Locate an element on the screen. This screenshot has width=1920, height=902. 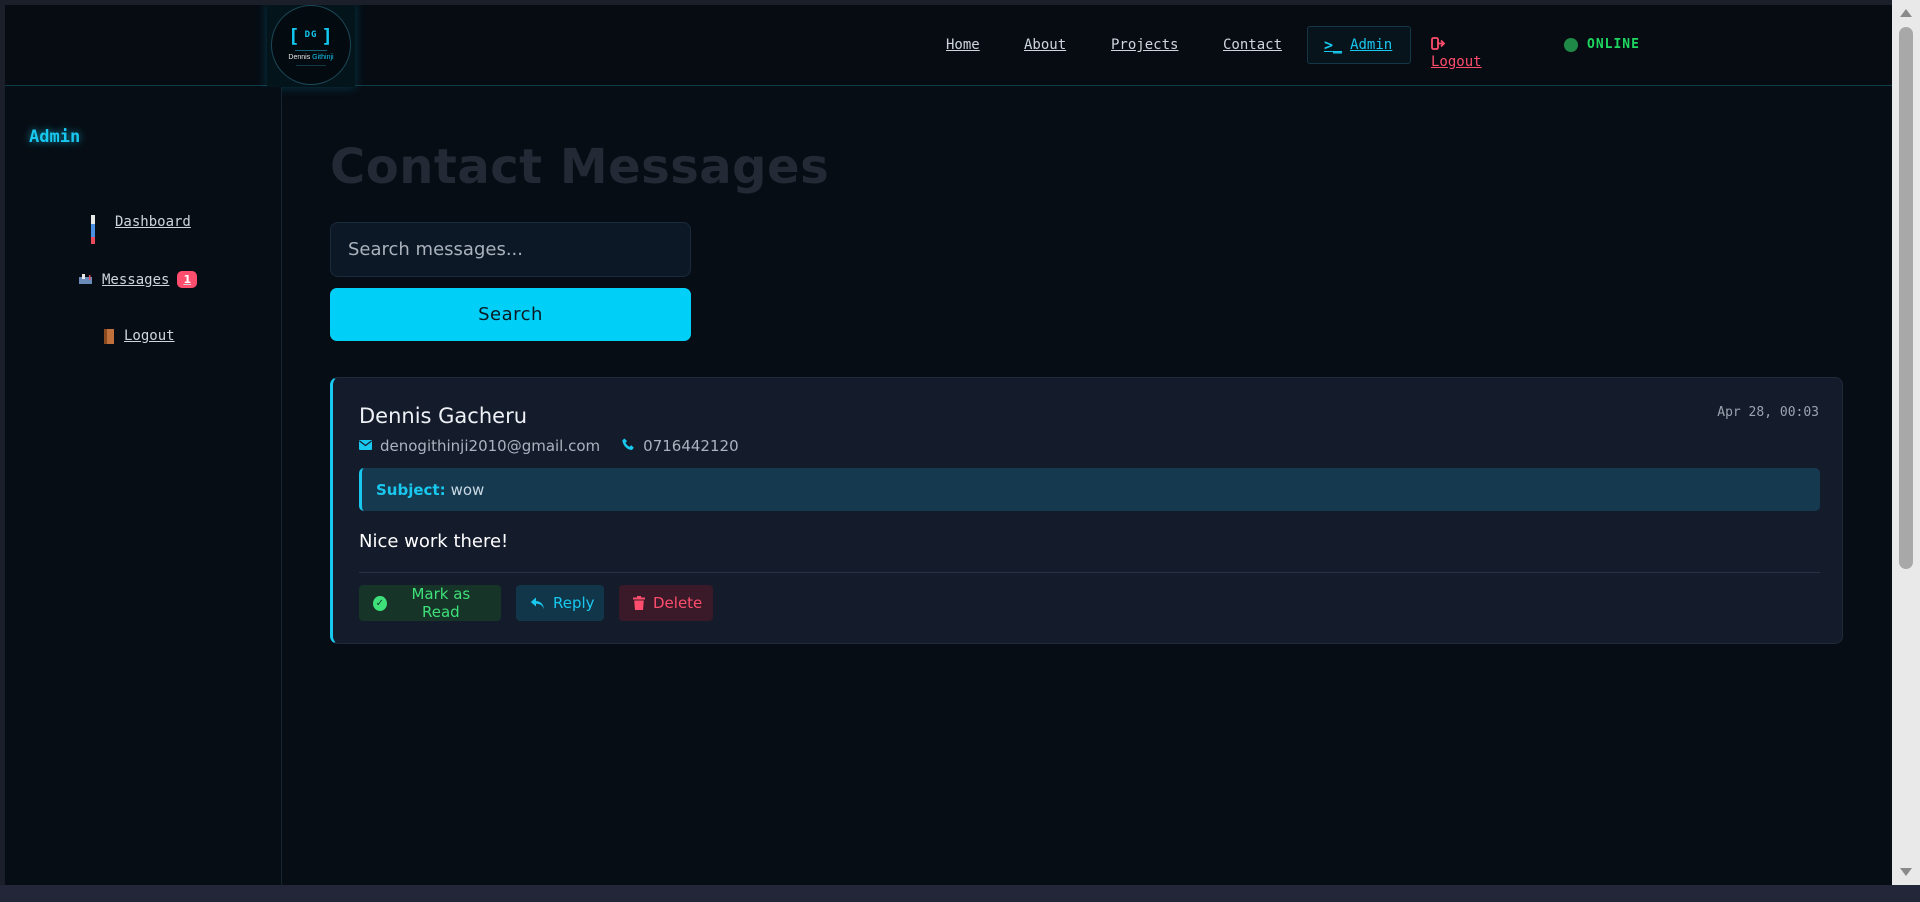
bar-chart-icon is located at coordinates (99, 229).